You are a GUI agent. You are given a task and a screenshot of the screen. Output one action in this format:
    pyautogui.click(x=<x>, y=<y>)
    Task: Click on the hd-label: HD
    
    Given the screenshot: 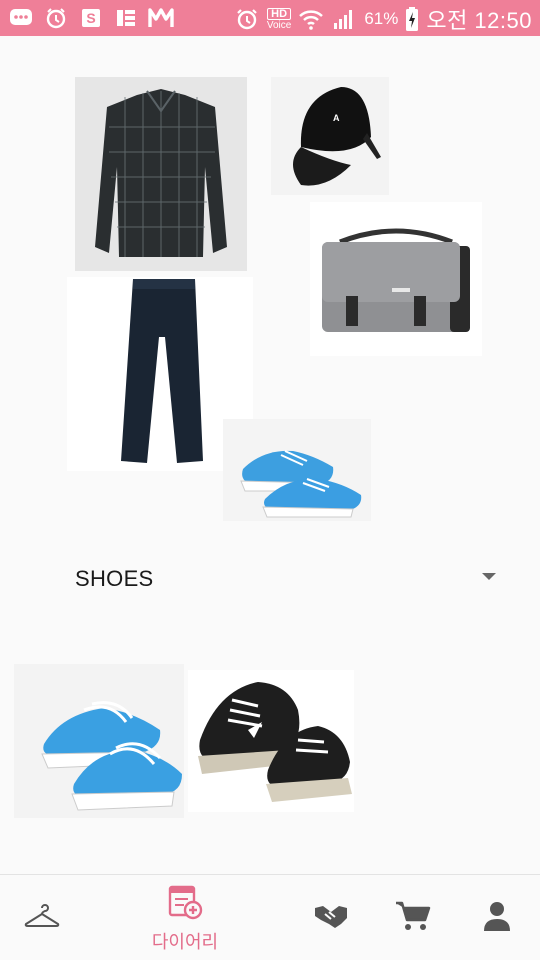 What is the action you would take?
    pyautogui.click(x=279, y=13)
    